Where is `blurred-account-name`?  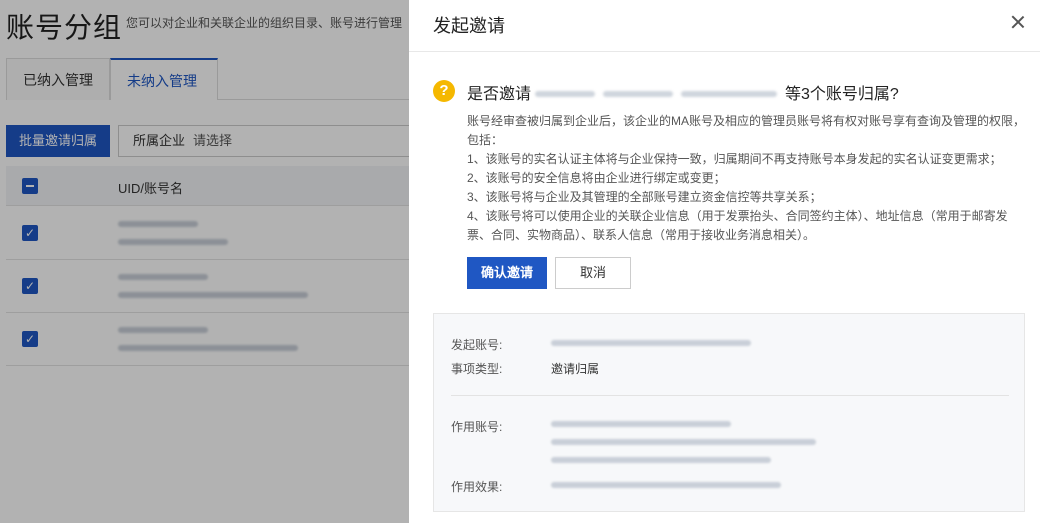
blurred-account-name is located at coordinates (658, 93).